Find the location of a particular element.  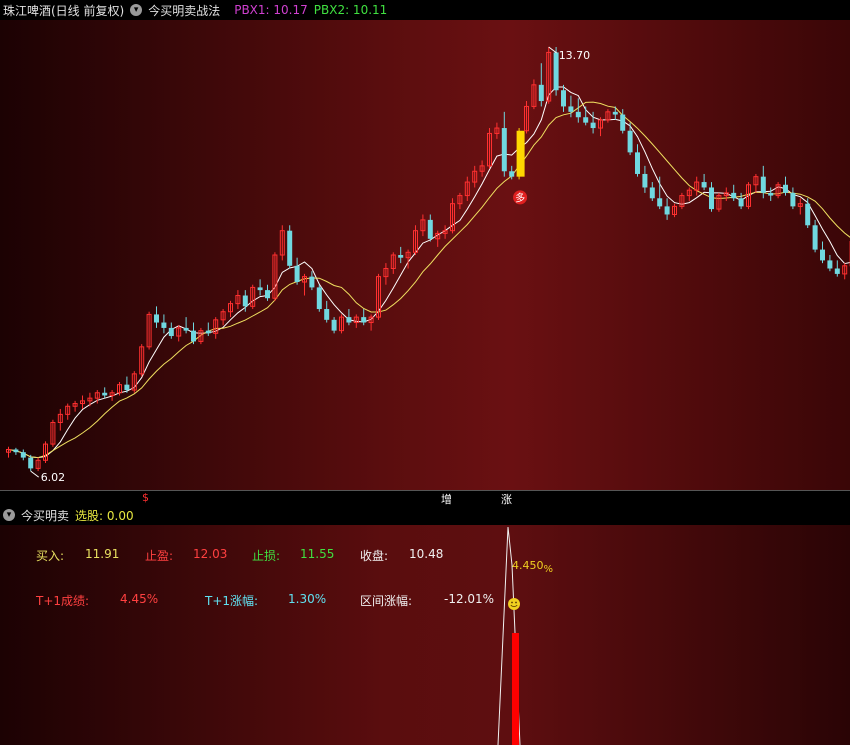

pbx1-value: PBX1: 10.17 is located at coordinates (271, 10).